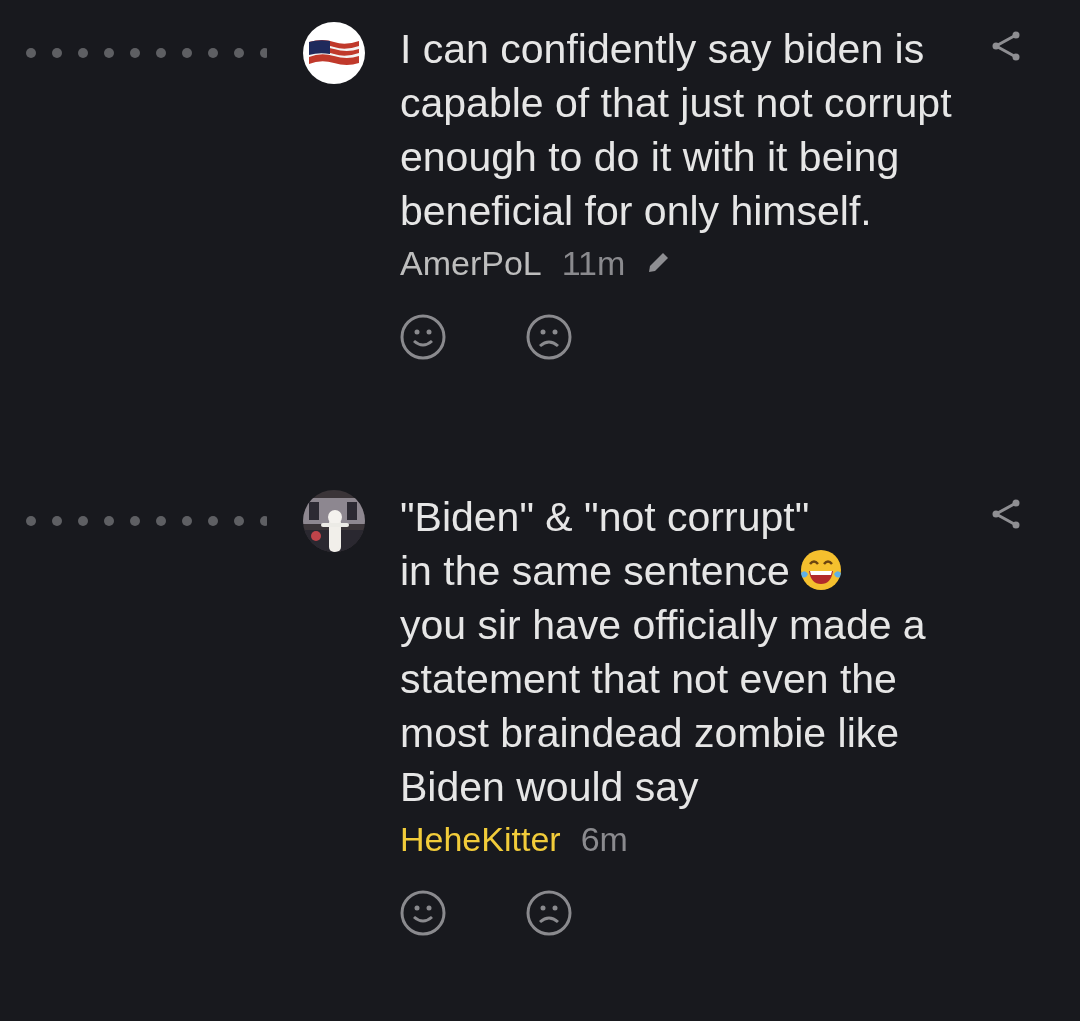 The width and height of the screenshot is (1080, 1021). I want to click on comment-text: you sir have officially made a statement that not even the most braindead zombie like Biden would say, so click(663, 706).